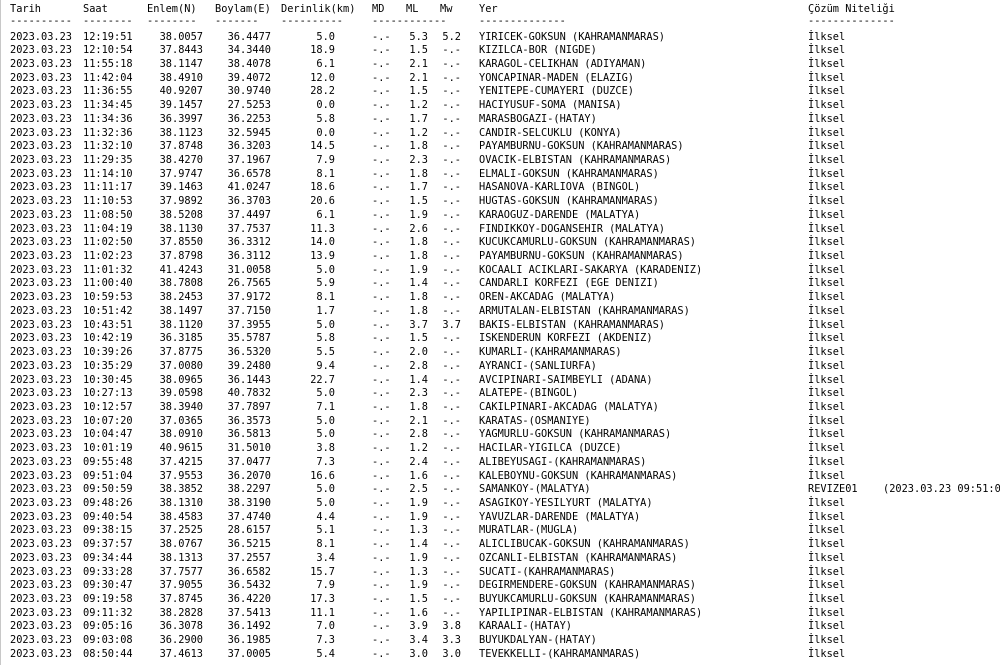 The height and width of the screenshot is (665, 1000). What do you see at coordinates (249, 159) in the screenshot?
I see `row-longitude: 37.1967` at bounding box center [249, 159].